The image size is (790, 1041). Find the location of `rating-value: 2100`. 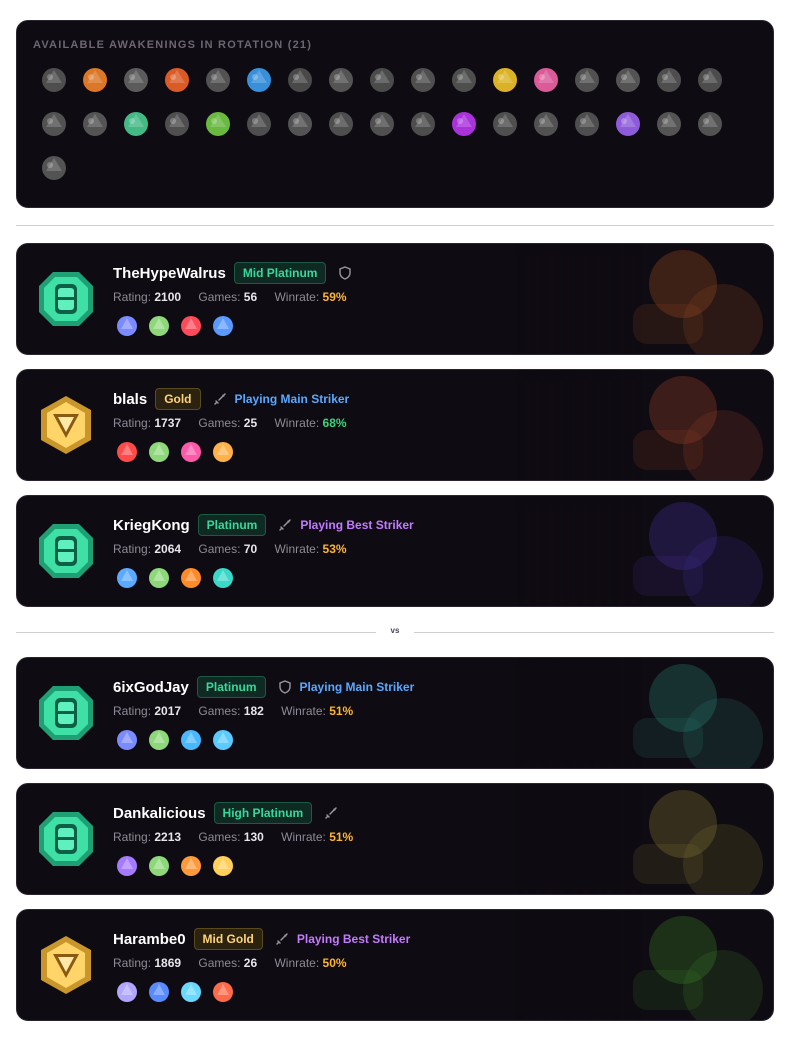

rating-value: 2100 is located at coordinates (168, 297).